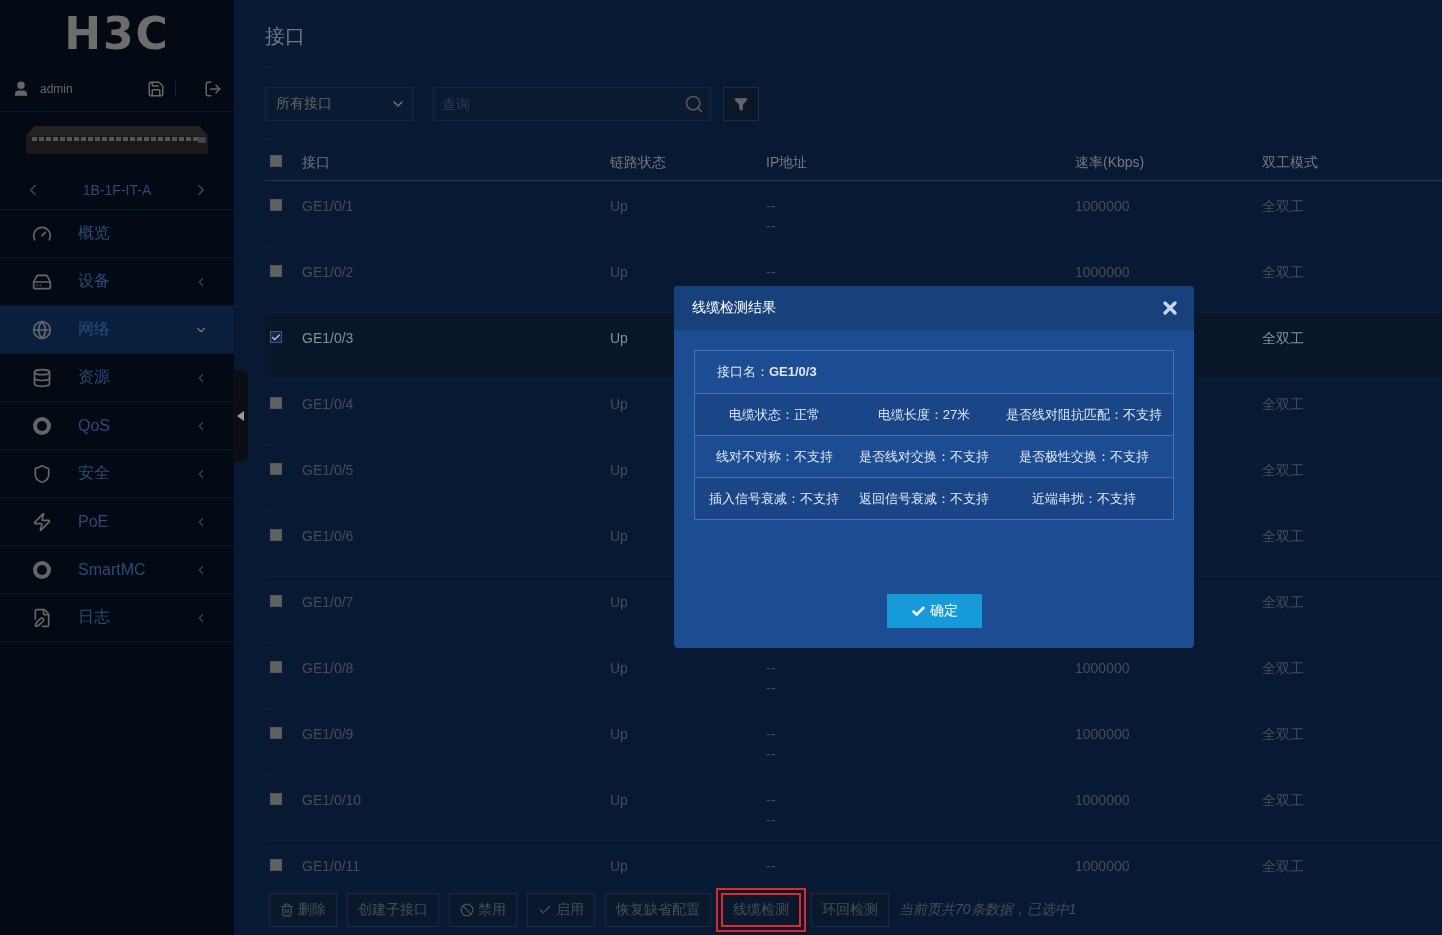  I want to click on result-text: 线对不对称：不支持, so click(774, 456).